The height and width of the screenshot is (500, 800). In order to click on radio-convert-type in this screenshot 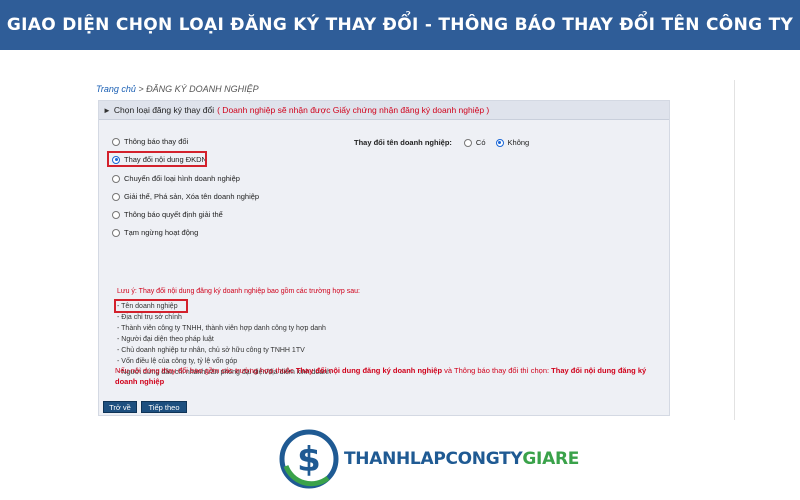, I will do `click(116, 178)`.